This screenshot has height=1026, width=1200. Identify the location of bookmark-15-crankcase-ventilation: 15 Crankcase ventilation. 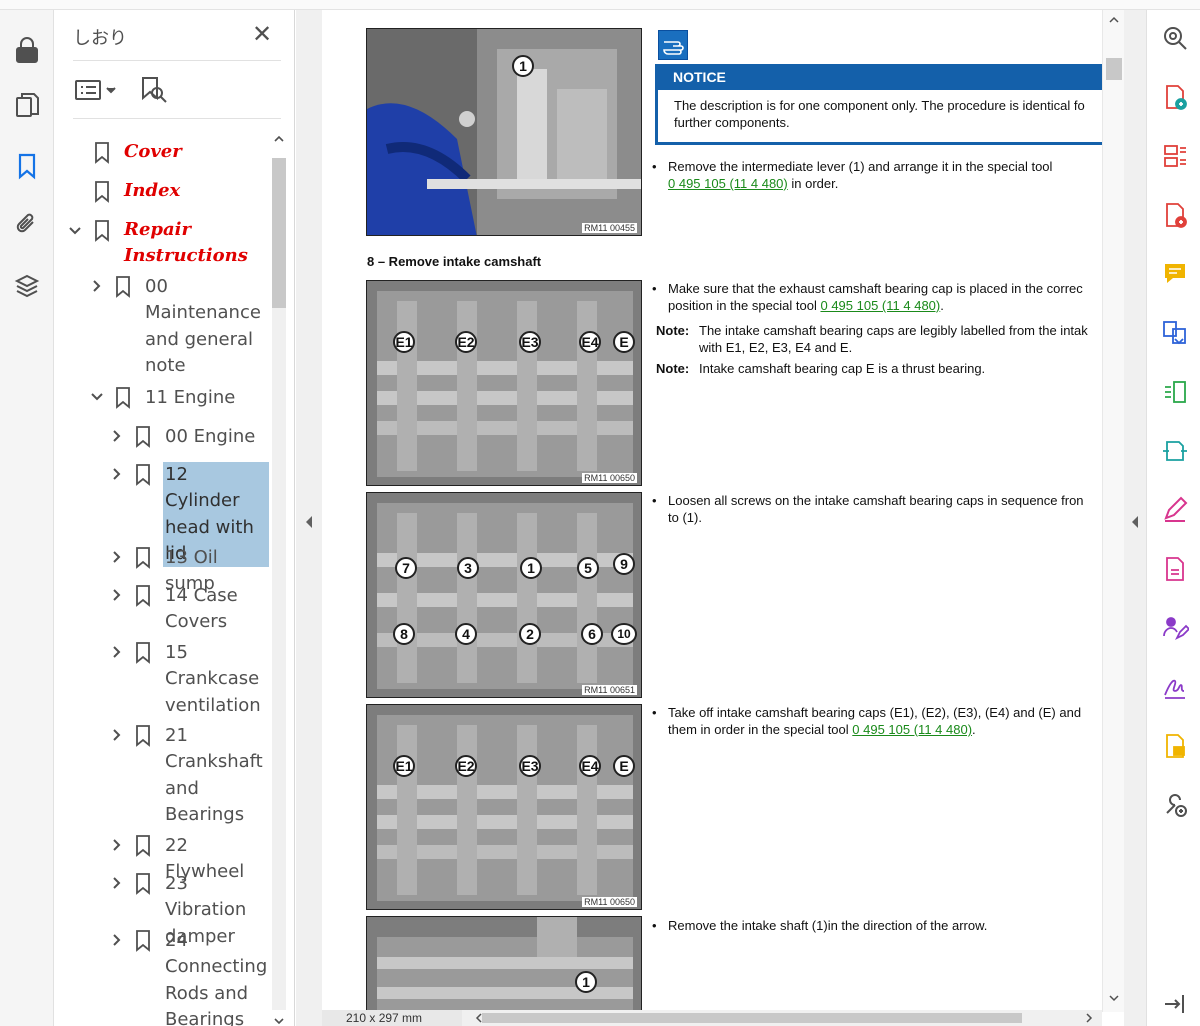
(213, 679).